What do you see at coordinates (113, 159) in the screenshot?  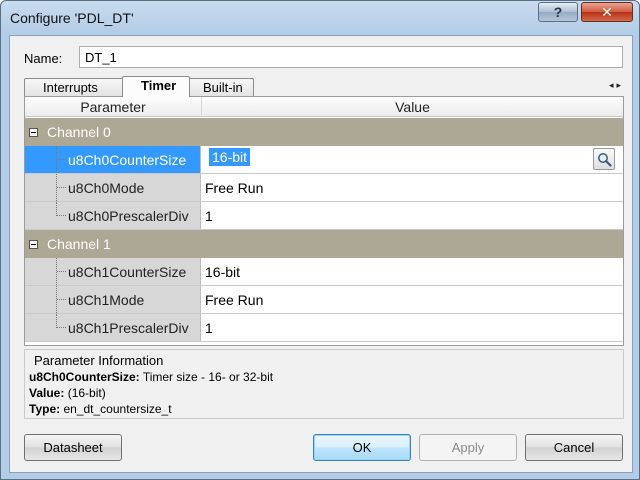 I see `param-name: u8Ch0CounterSize` at bounding box center [113, 159].